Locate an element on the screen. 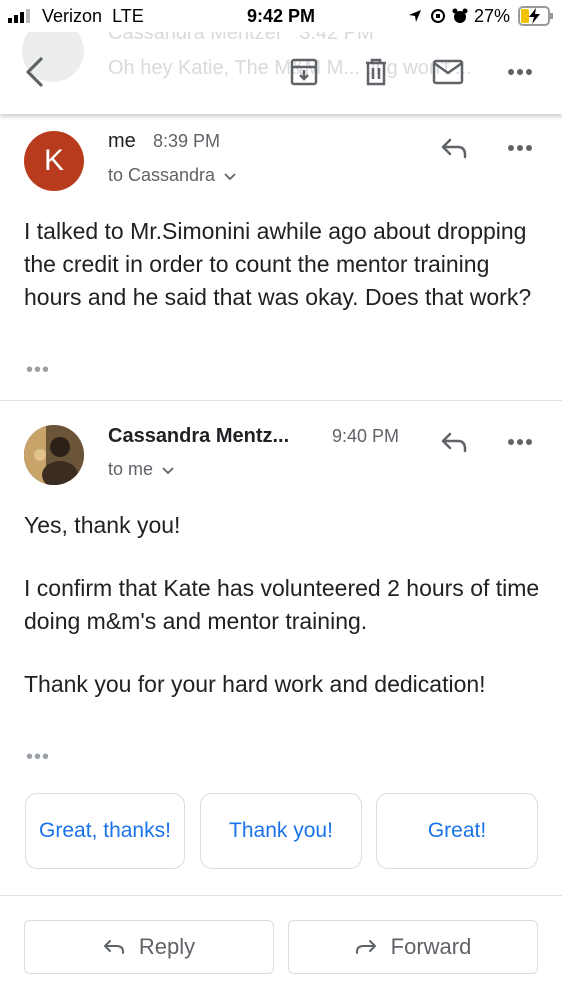 Image resolution: width=562 pixels, height=1000 pixels. ghost-sender: Cassandra Mentzer 3:42 PM is located at coordinates (241, 38).